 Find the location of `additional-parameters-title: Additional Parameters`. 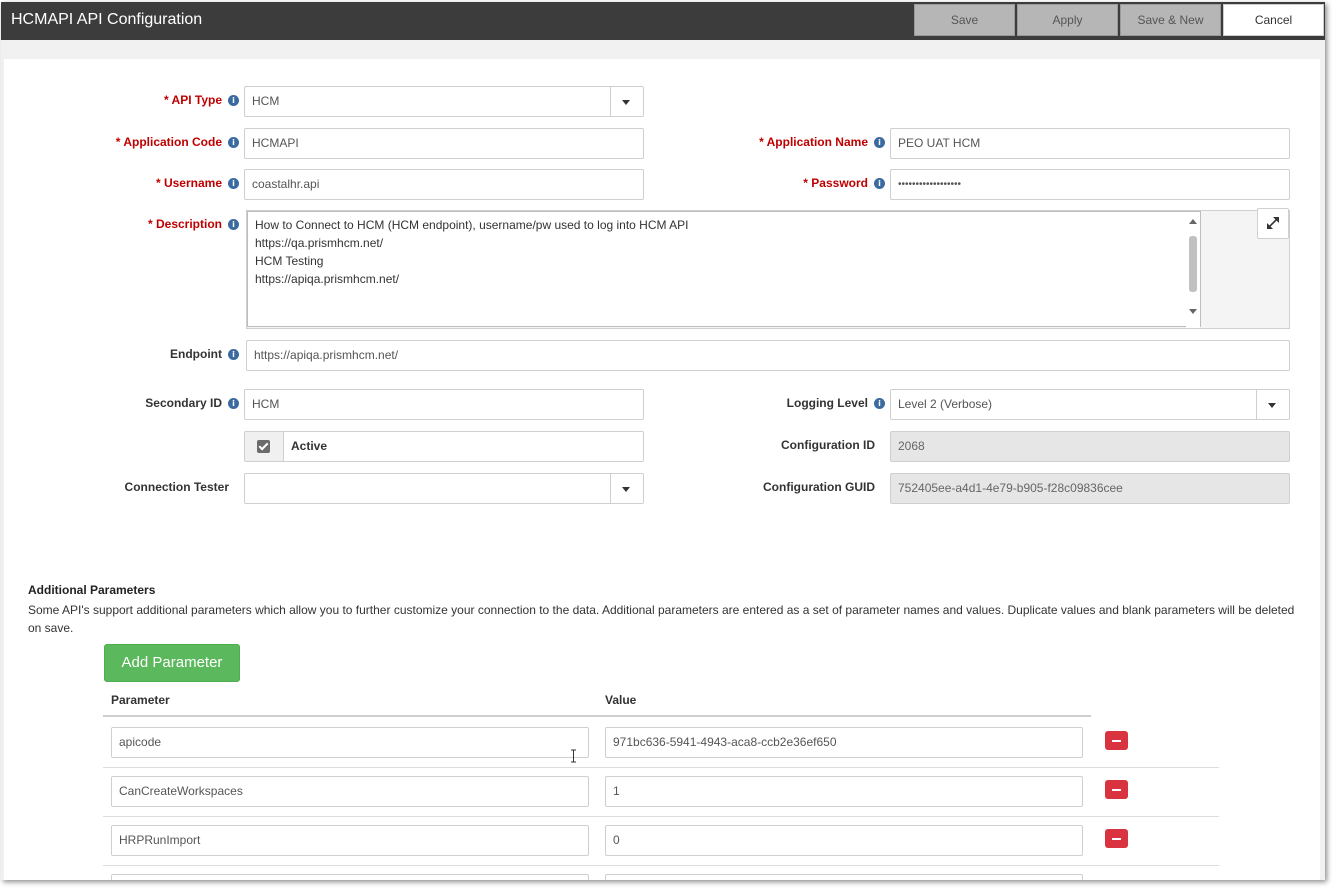

additional-parameters-title: Additional Parameters is located at coordinates (92, 590).